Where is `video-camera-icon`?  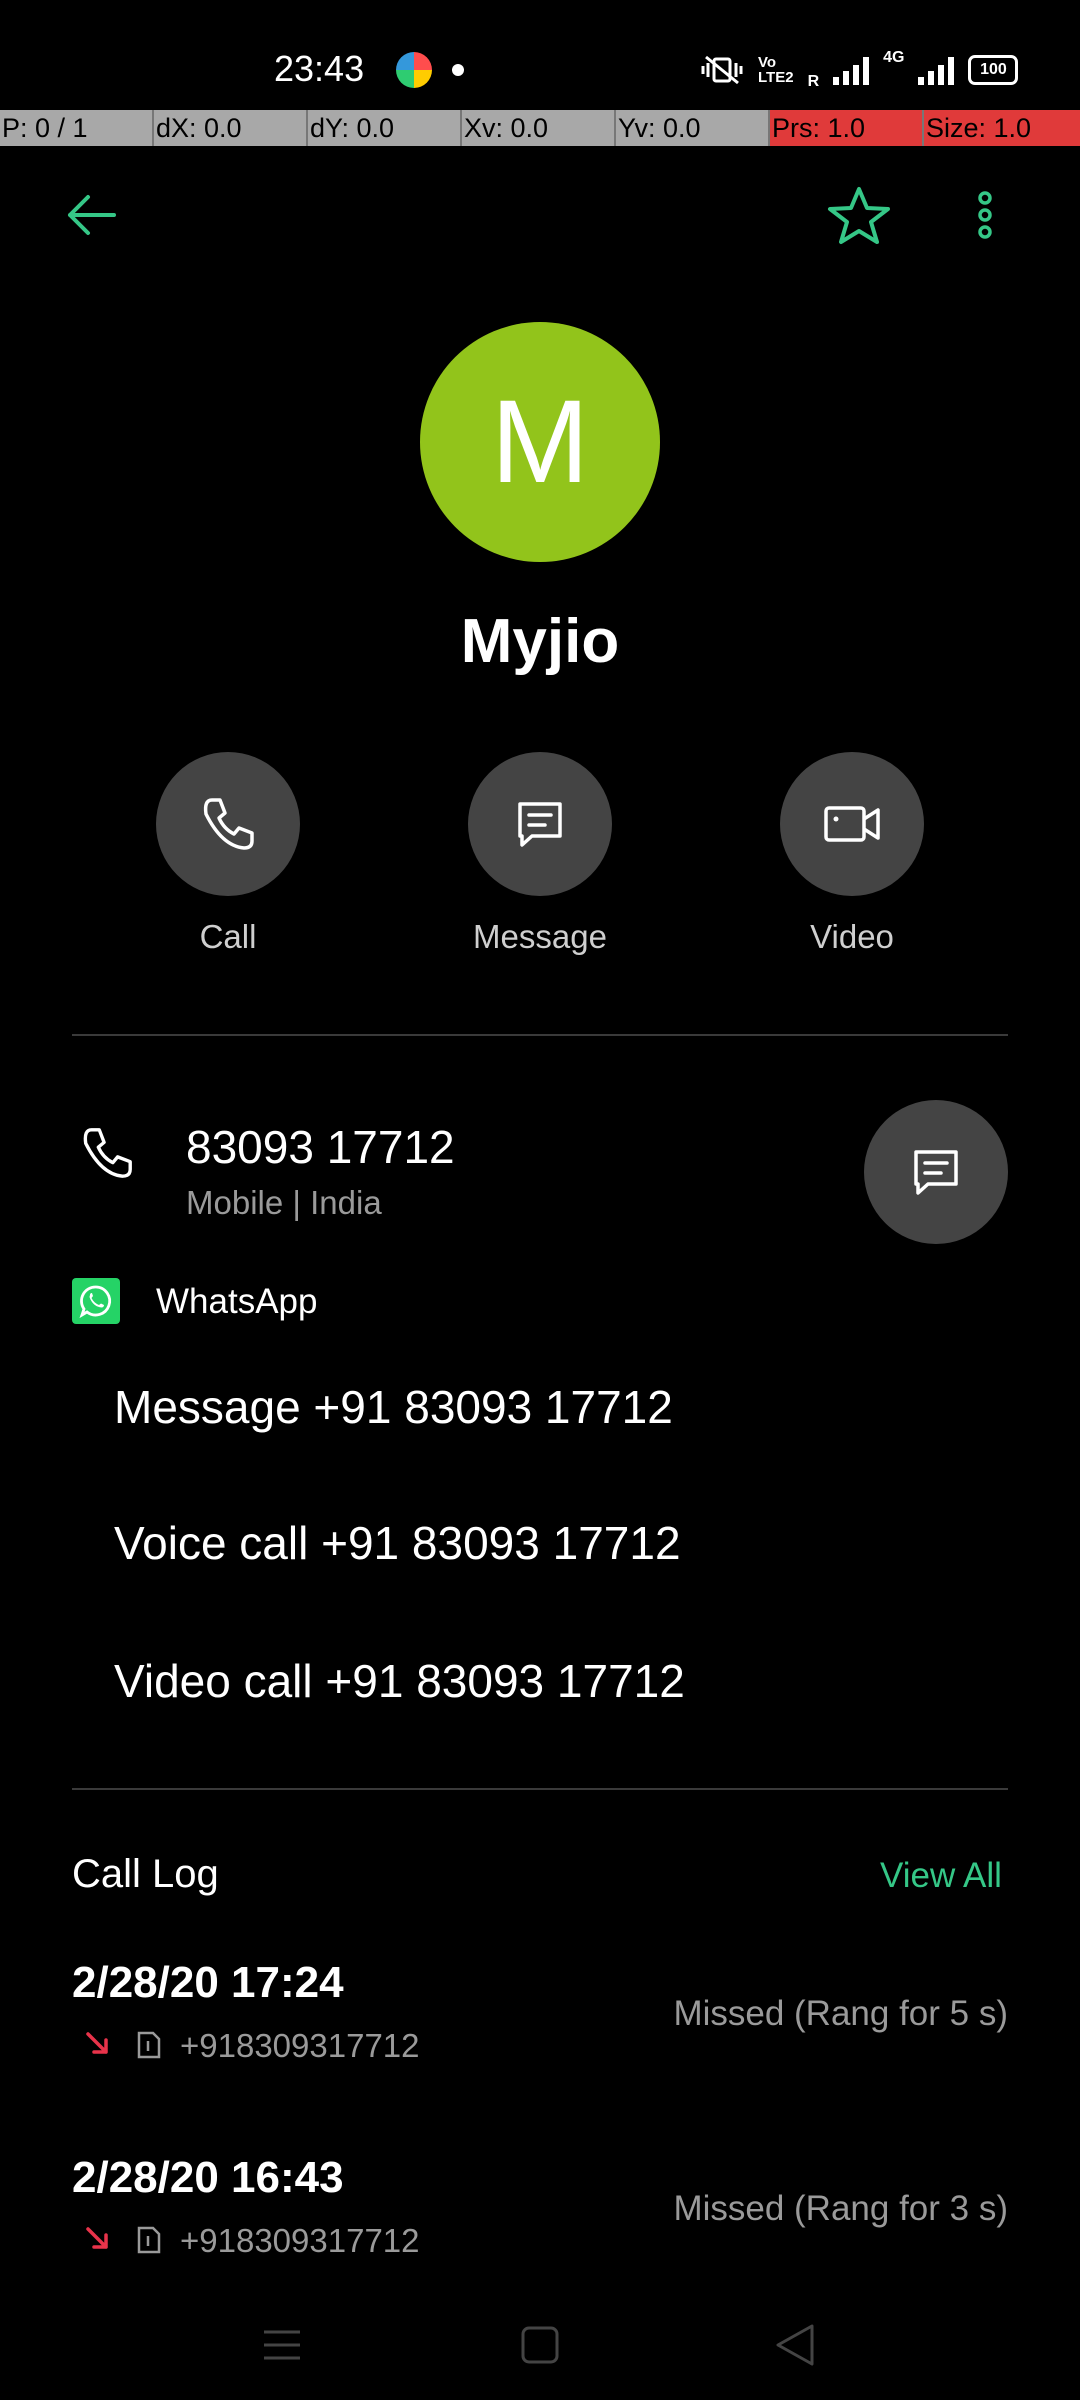 video-camera-icon is located at coordinates (852, 824).